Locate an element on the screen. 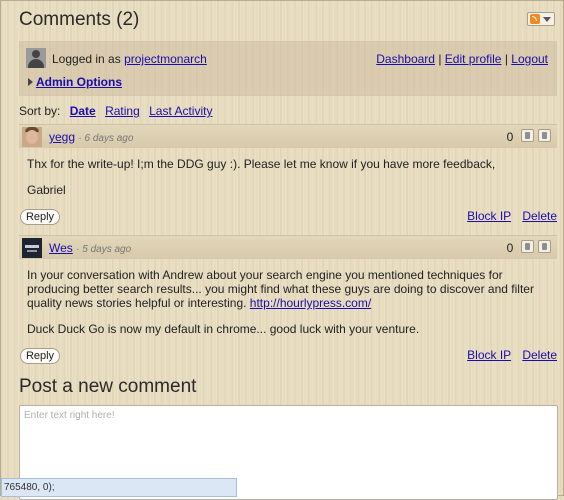 The width and height of the screenshot is (564, 500). comment-text: Gabriel is located at coordinates (46, 190).